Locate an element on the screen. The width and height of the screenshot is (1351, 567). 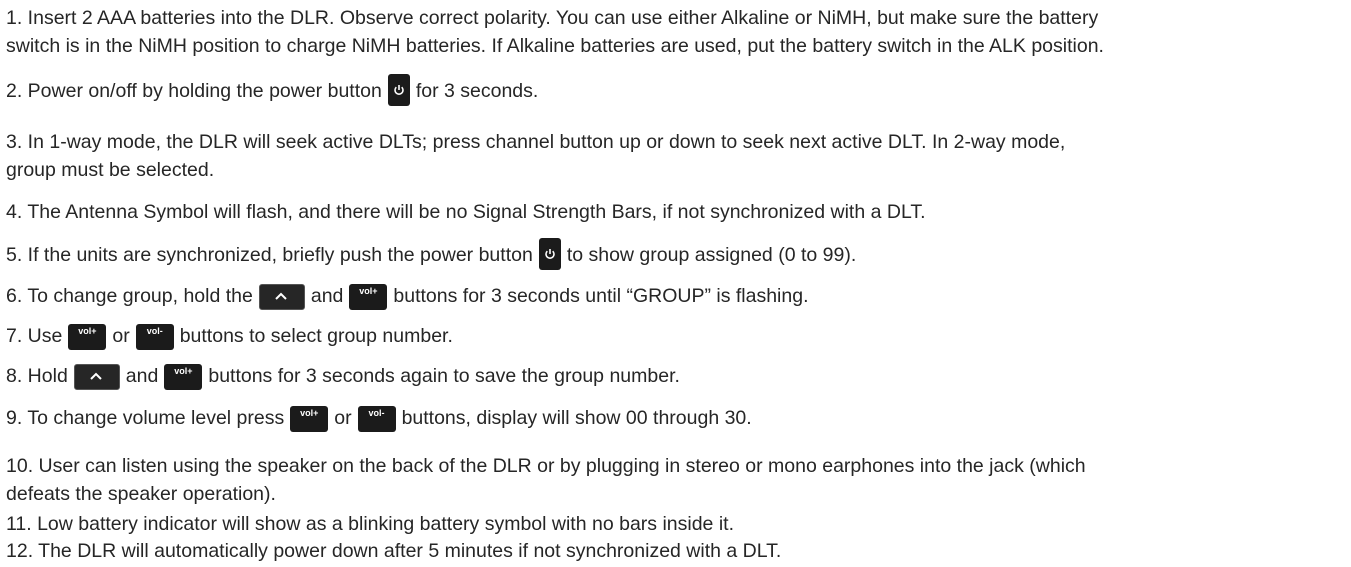
step-7-text-c: buttons to select group number. is located at coordinates (316, 336).